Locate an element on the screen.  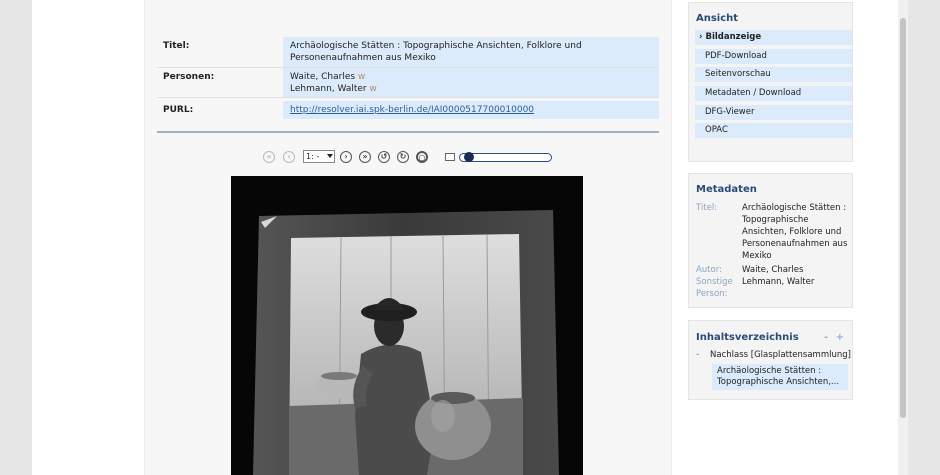
metadata-label-title: Titel: is located at coordinates (176, 46).